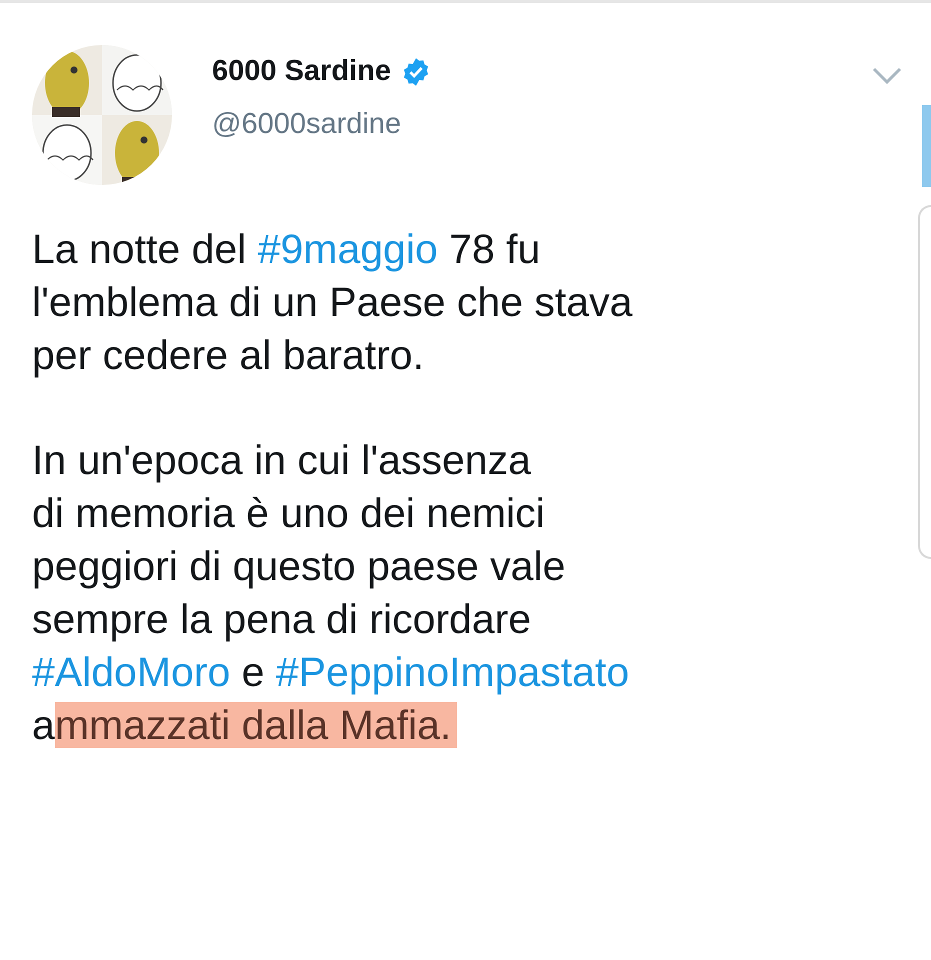  Describe the element at coordinates (333, 302) in the screenshot. I see `tweet-paragraph: La notte del #9maggio 78 fu l'emblema di un Paese che stava per cedere al baratro.` at that location.